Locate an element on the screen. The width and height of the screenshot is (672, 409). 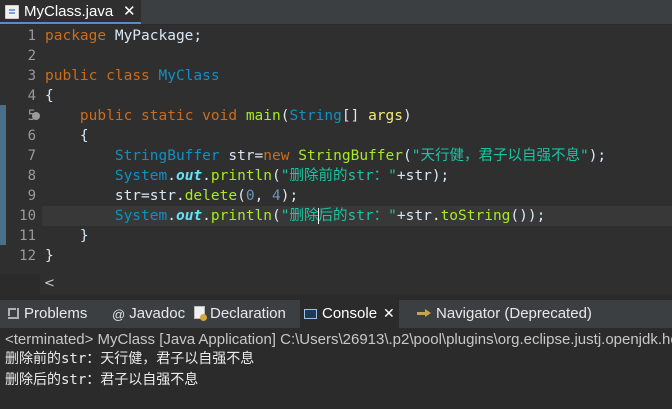
code-token: = is located at coordinates (259, 156).